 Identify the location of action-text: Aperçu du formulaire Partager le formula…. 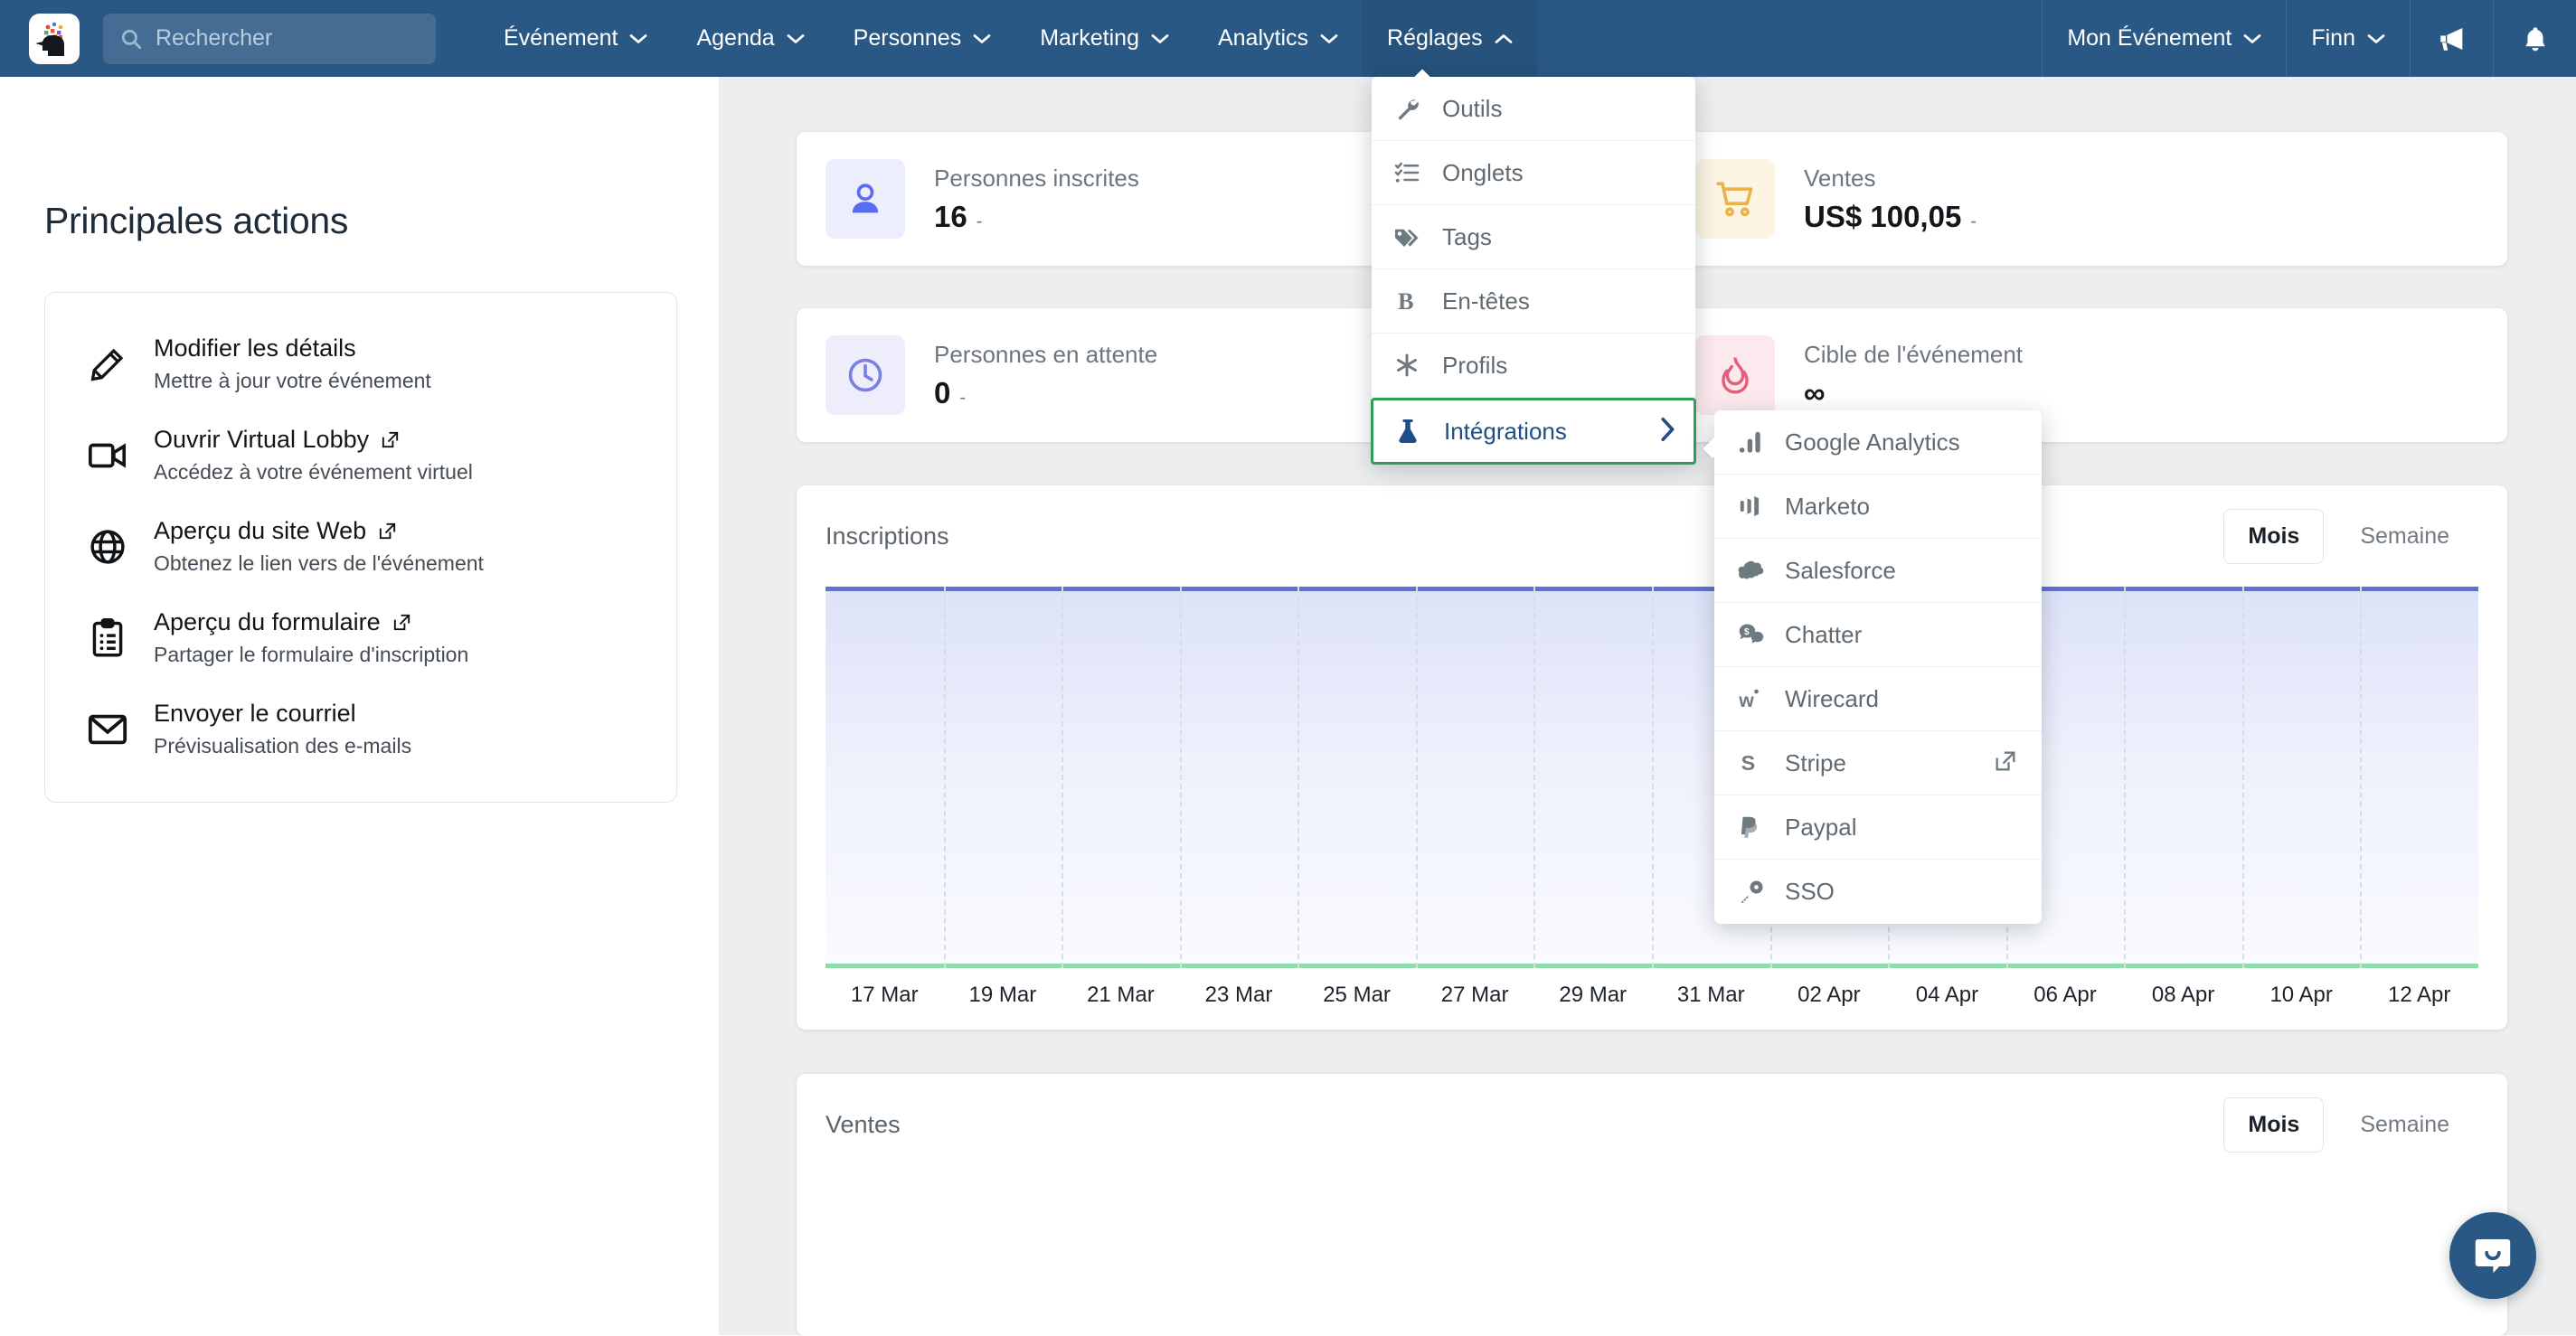
(311, 637).